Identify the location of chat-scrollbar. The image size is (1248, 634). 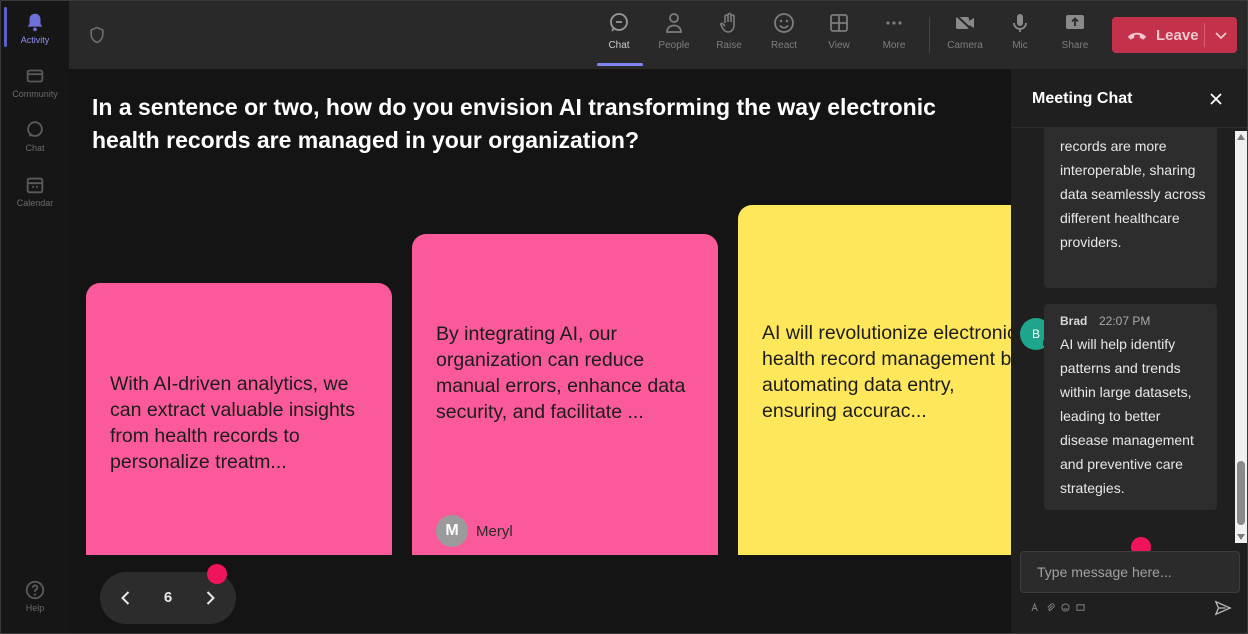
(1241, 337).